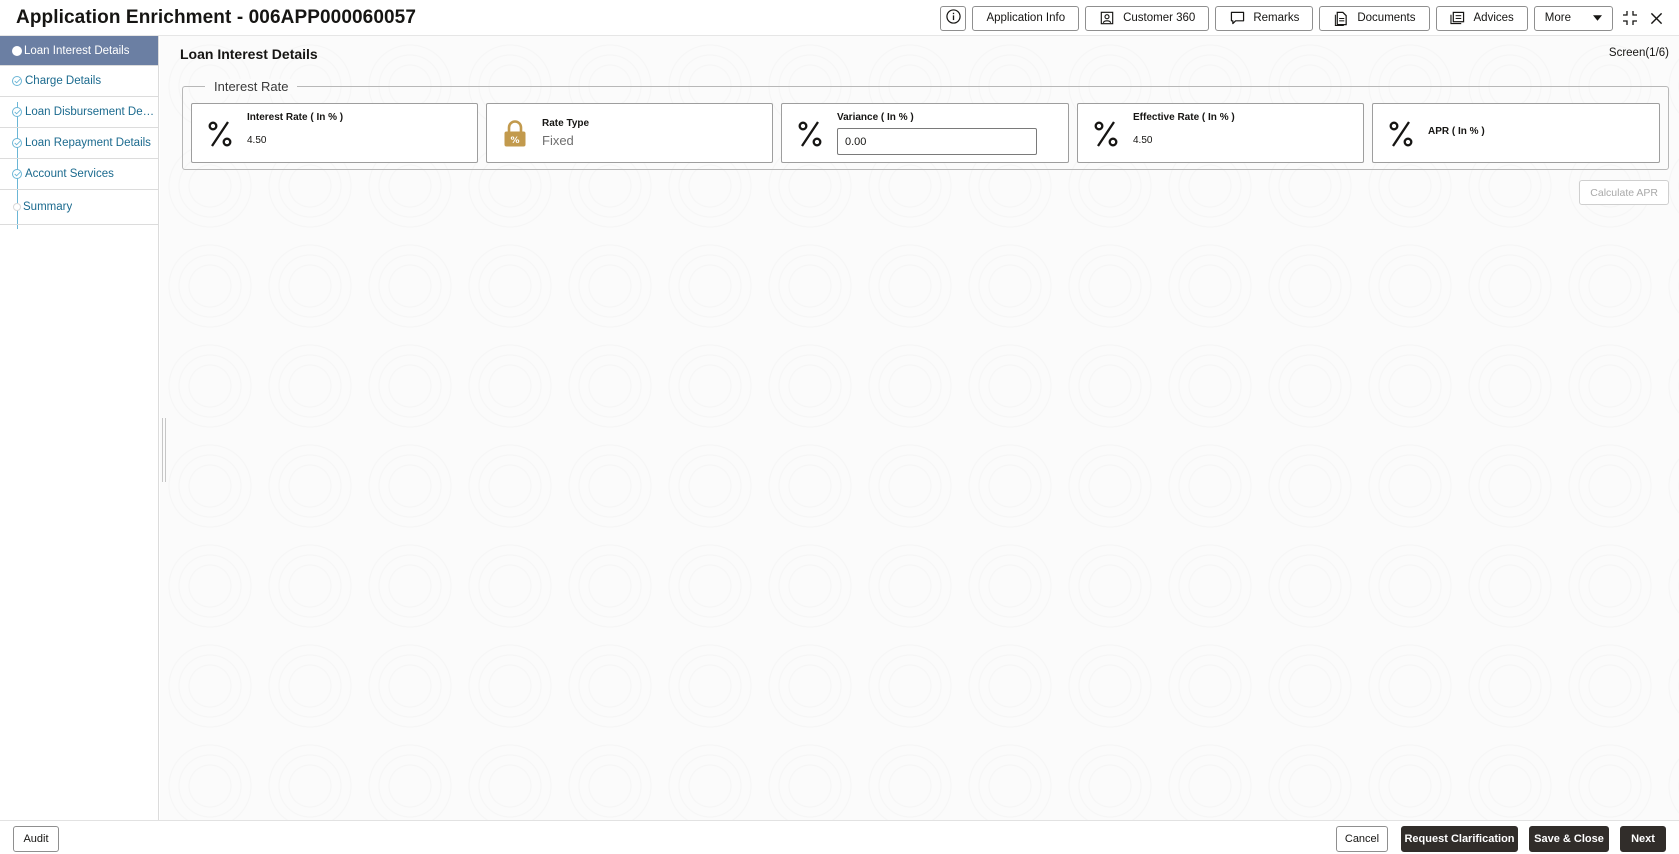 The image size is (1679, 854). I want to click on section-title: Loan Interest Details, so click(249, 54).